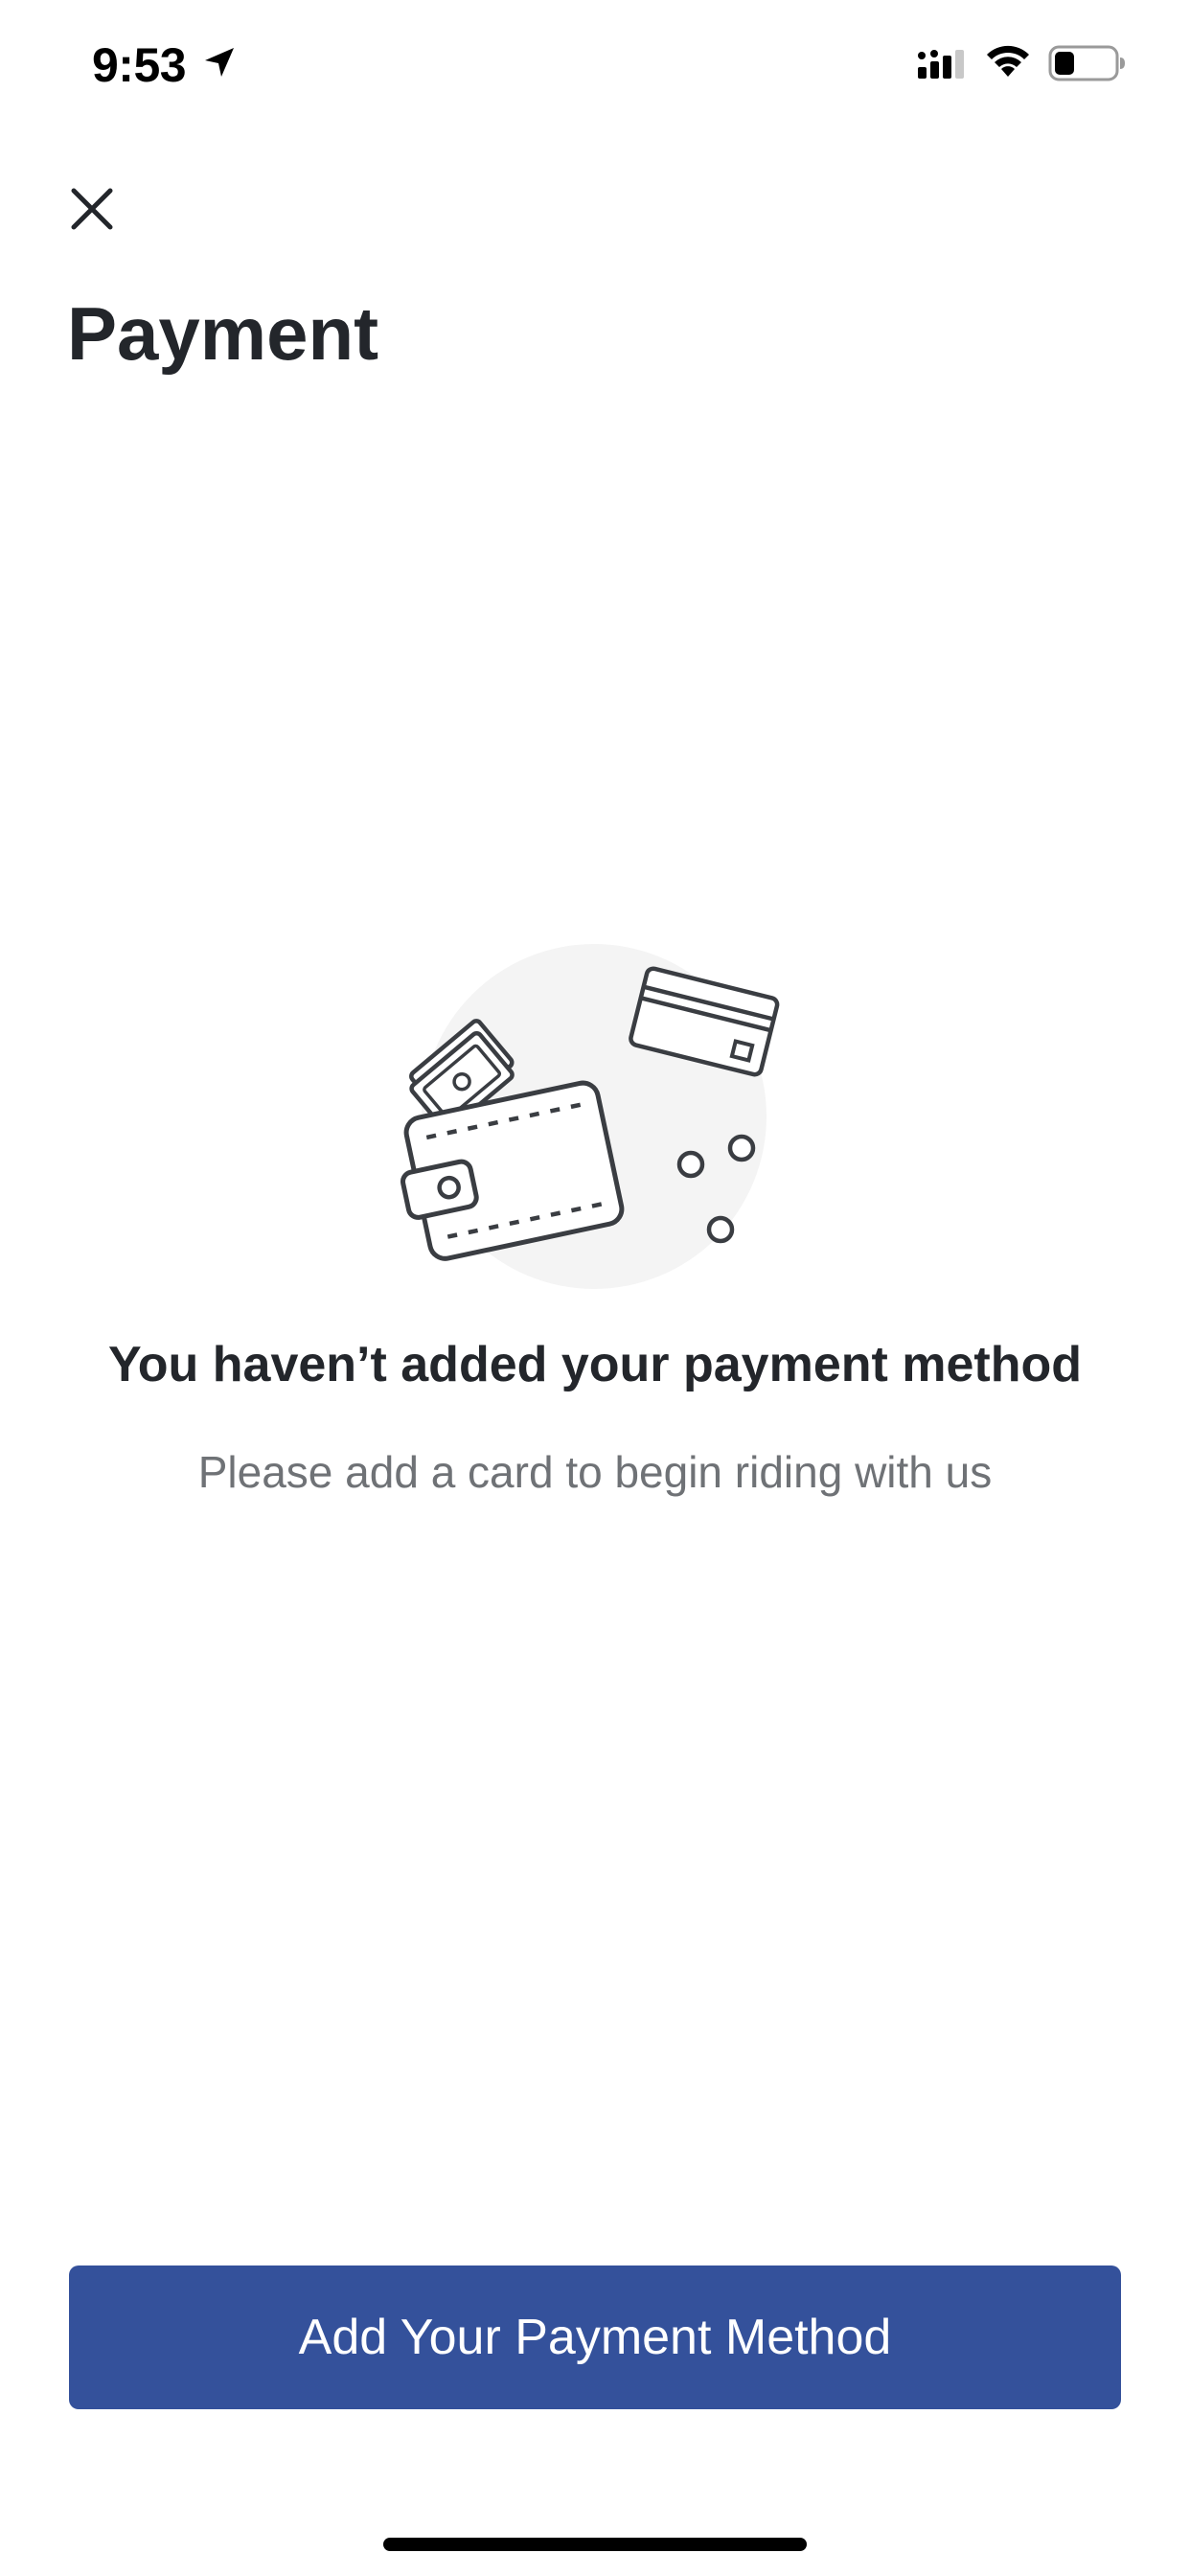  I want to click on empty-state-title: You haven’t added your payment method, so click(595, 1364).